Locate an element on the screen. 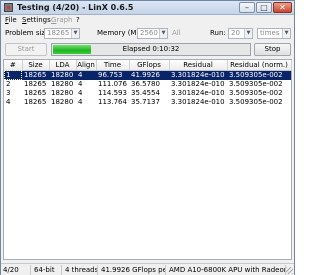 This screenshot has height=275, width=320. stop-button: Stop is located at coordinates (272, 49).